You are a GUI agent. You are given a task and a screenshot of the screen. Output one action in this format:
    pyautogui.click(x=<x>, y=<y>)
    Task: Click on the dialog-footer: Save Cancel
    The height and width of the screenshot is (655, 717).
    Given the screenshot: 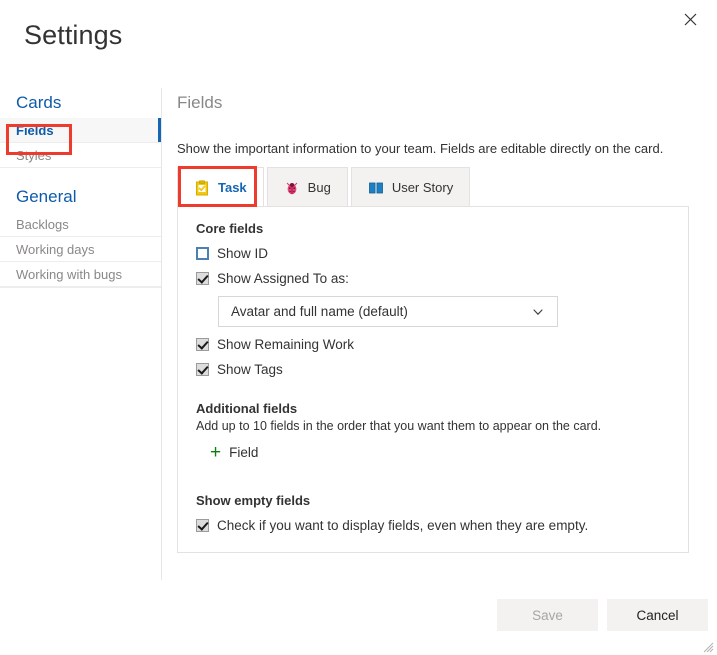 What is the action you would take?
    pyautogui.click(x=358, y=619)
    